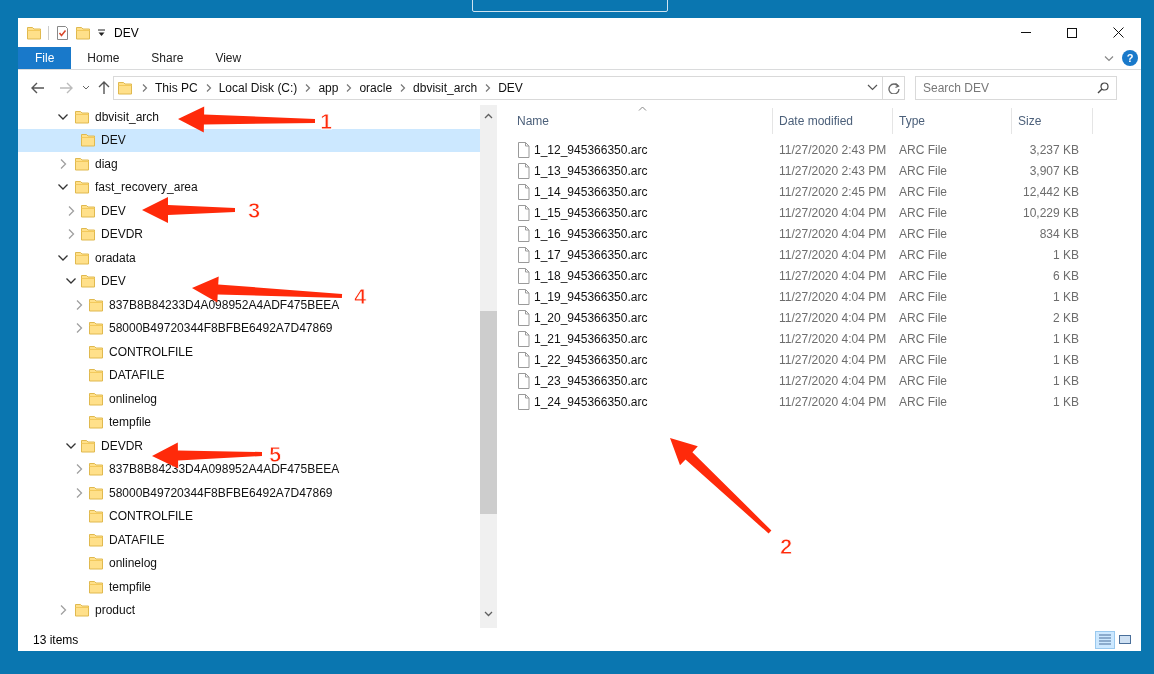 This screenshot has width=1154, height=674. What do you see at coordinates (894, 87) in the screenshot?
I see `refresh-button` at bounding box center [894, 87].